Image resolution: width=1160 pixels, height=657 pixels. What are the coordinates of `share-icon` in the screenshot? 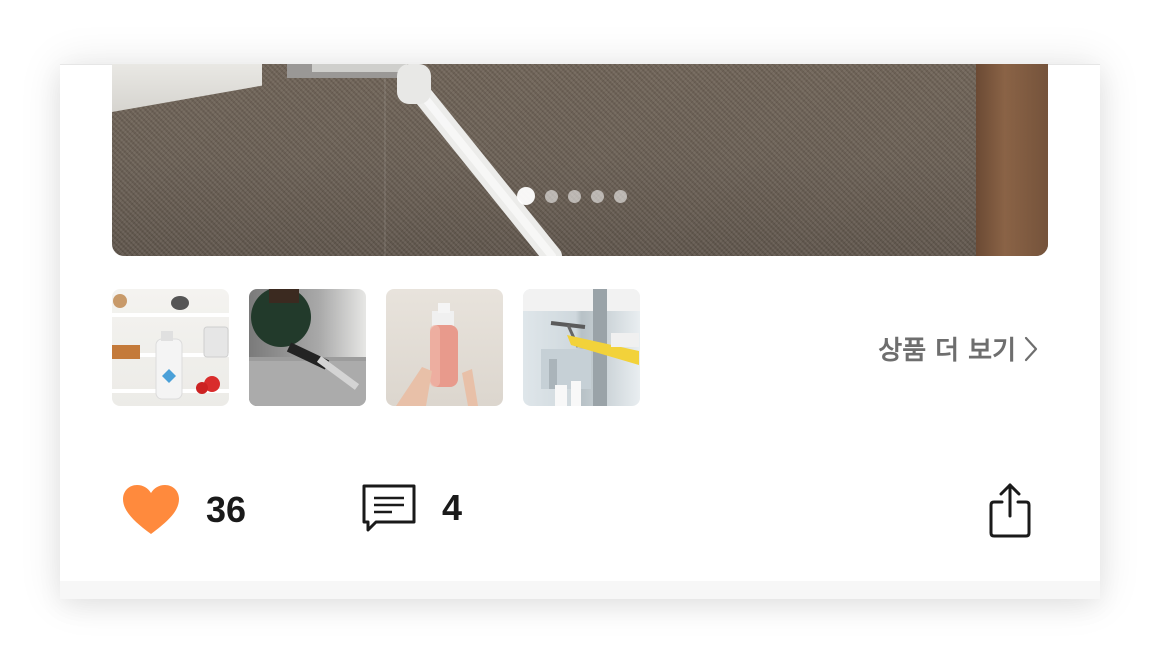 It's located at (1010, 510).